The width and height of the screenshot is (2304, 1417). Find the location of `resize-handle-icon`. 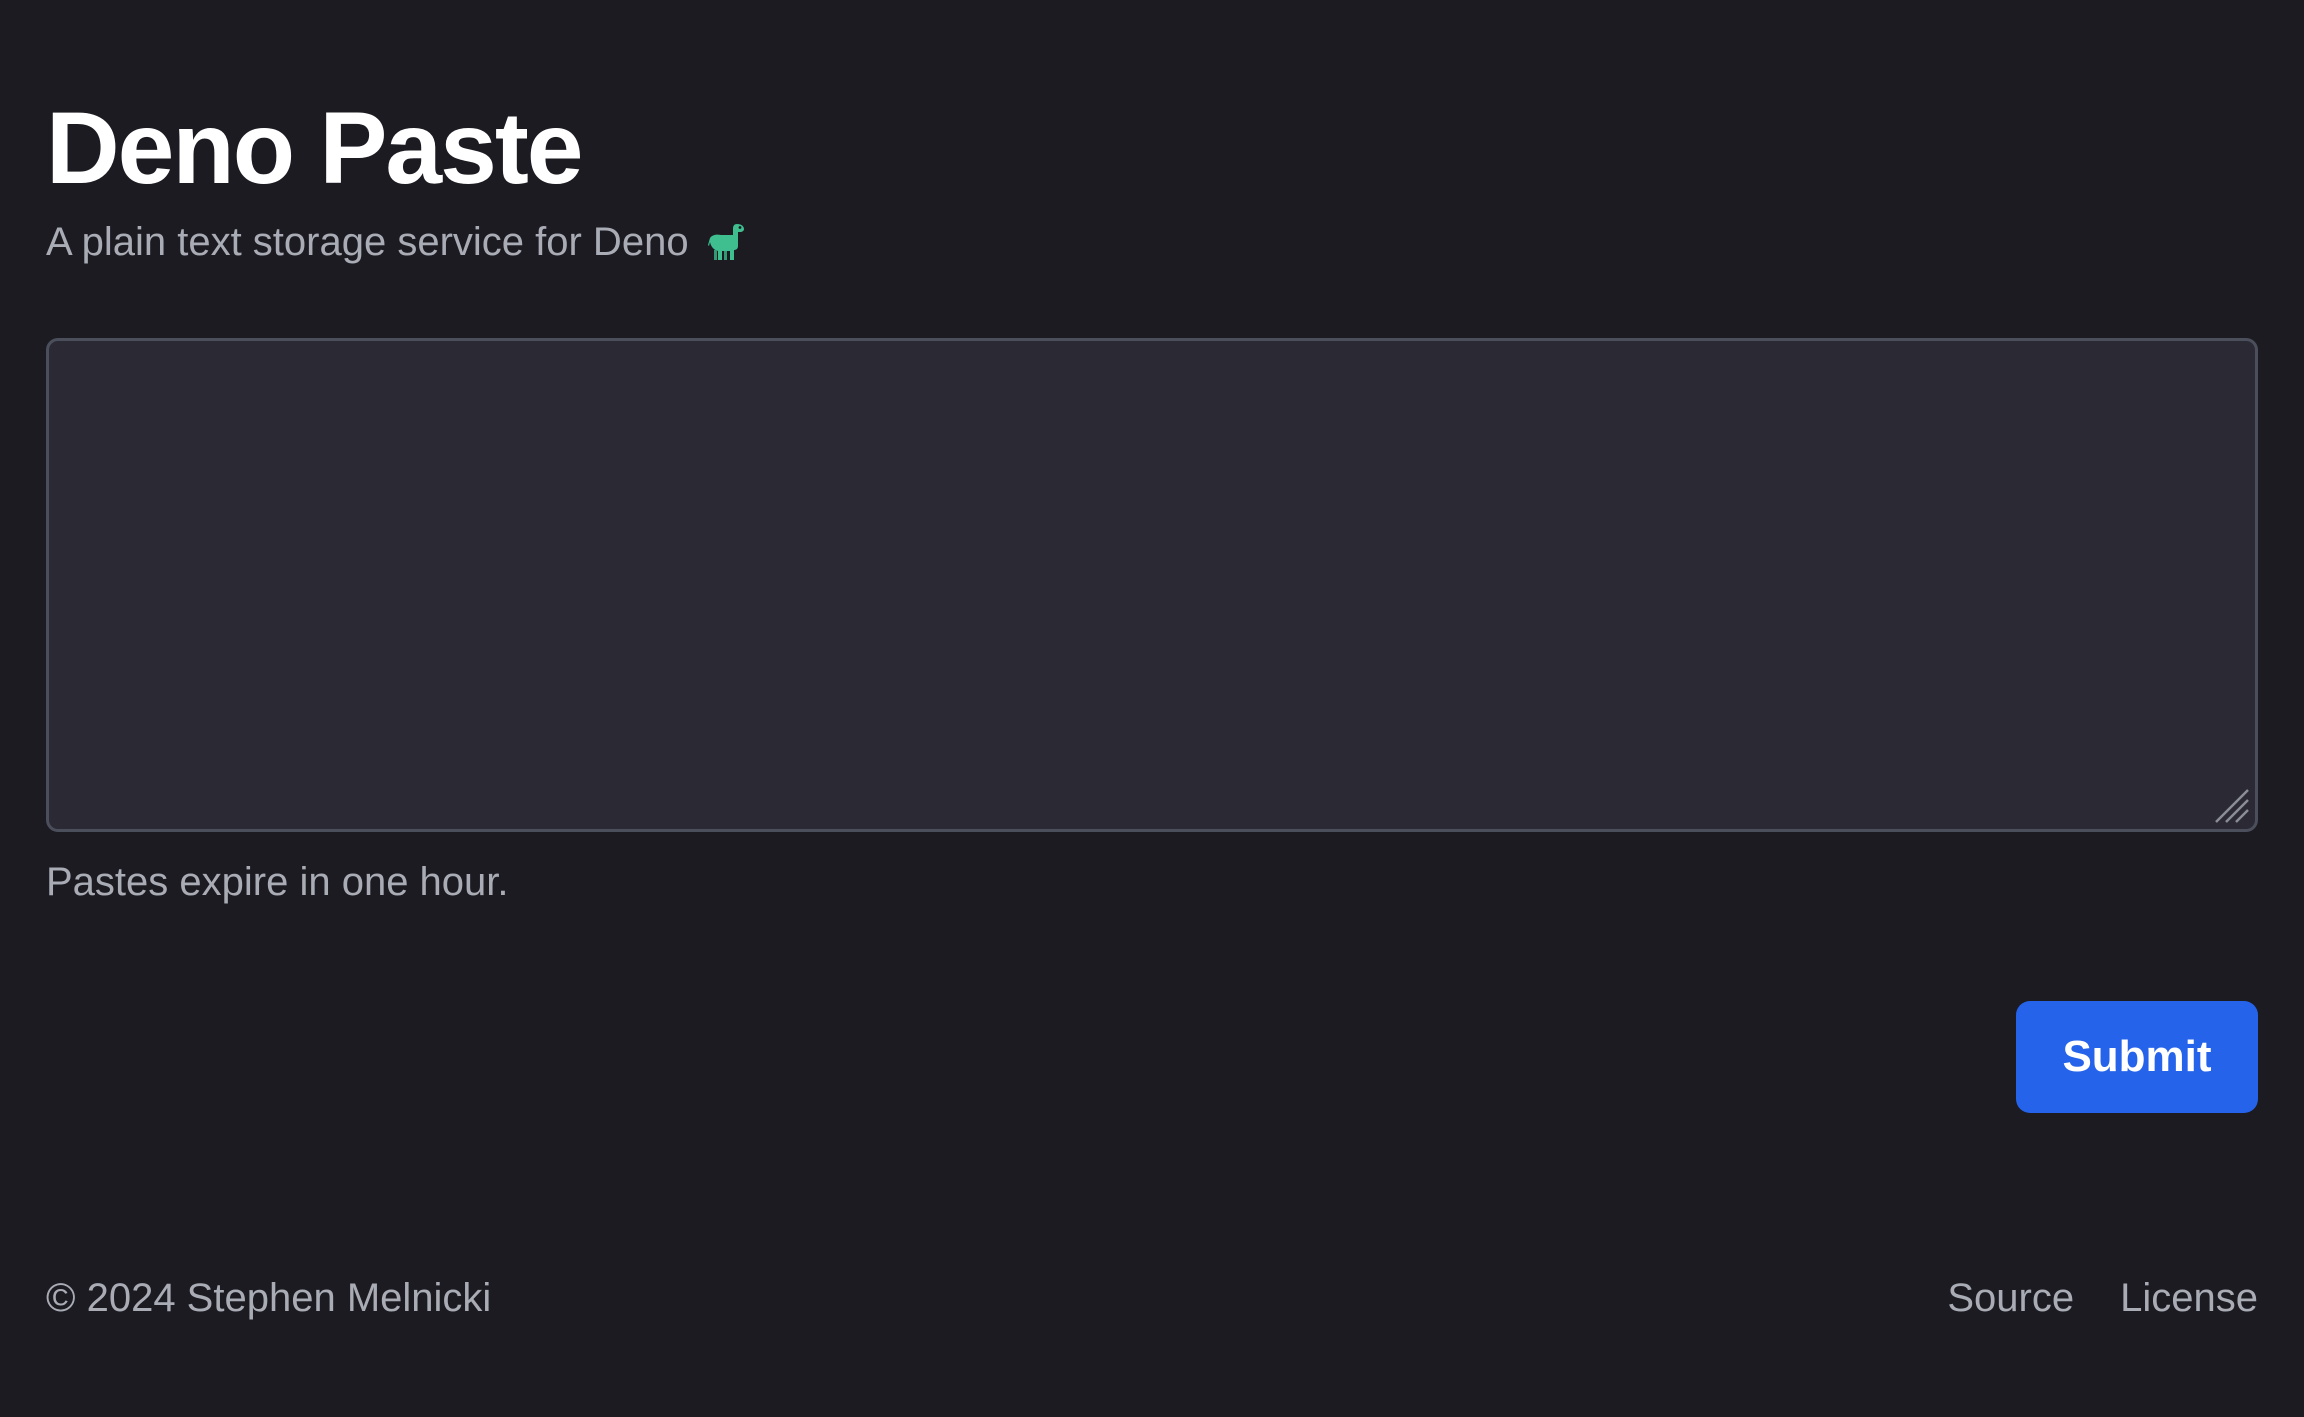

resize-handle-icon is located at coordinates (2230, 804).